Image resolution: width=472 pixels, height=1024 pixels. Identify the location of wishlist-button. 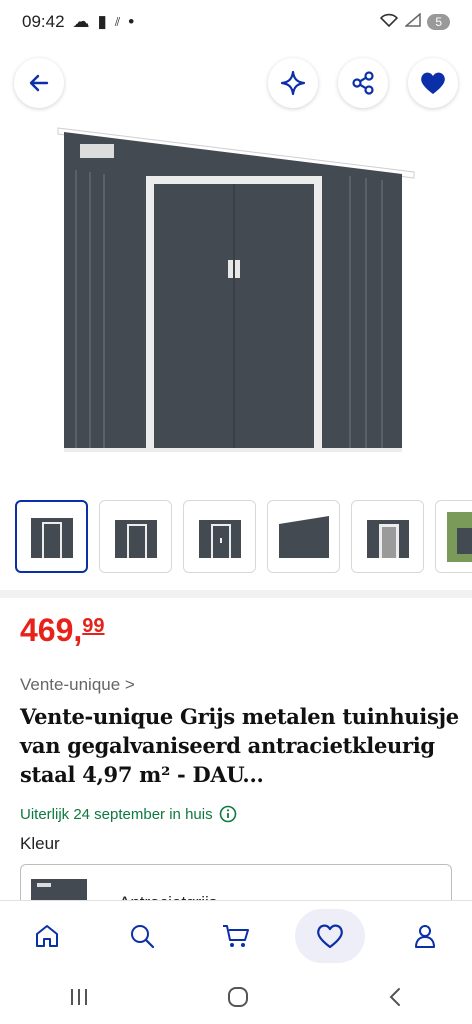
(433, 83).